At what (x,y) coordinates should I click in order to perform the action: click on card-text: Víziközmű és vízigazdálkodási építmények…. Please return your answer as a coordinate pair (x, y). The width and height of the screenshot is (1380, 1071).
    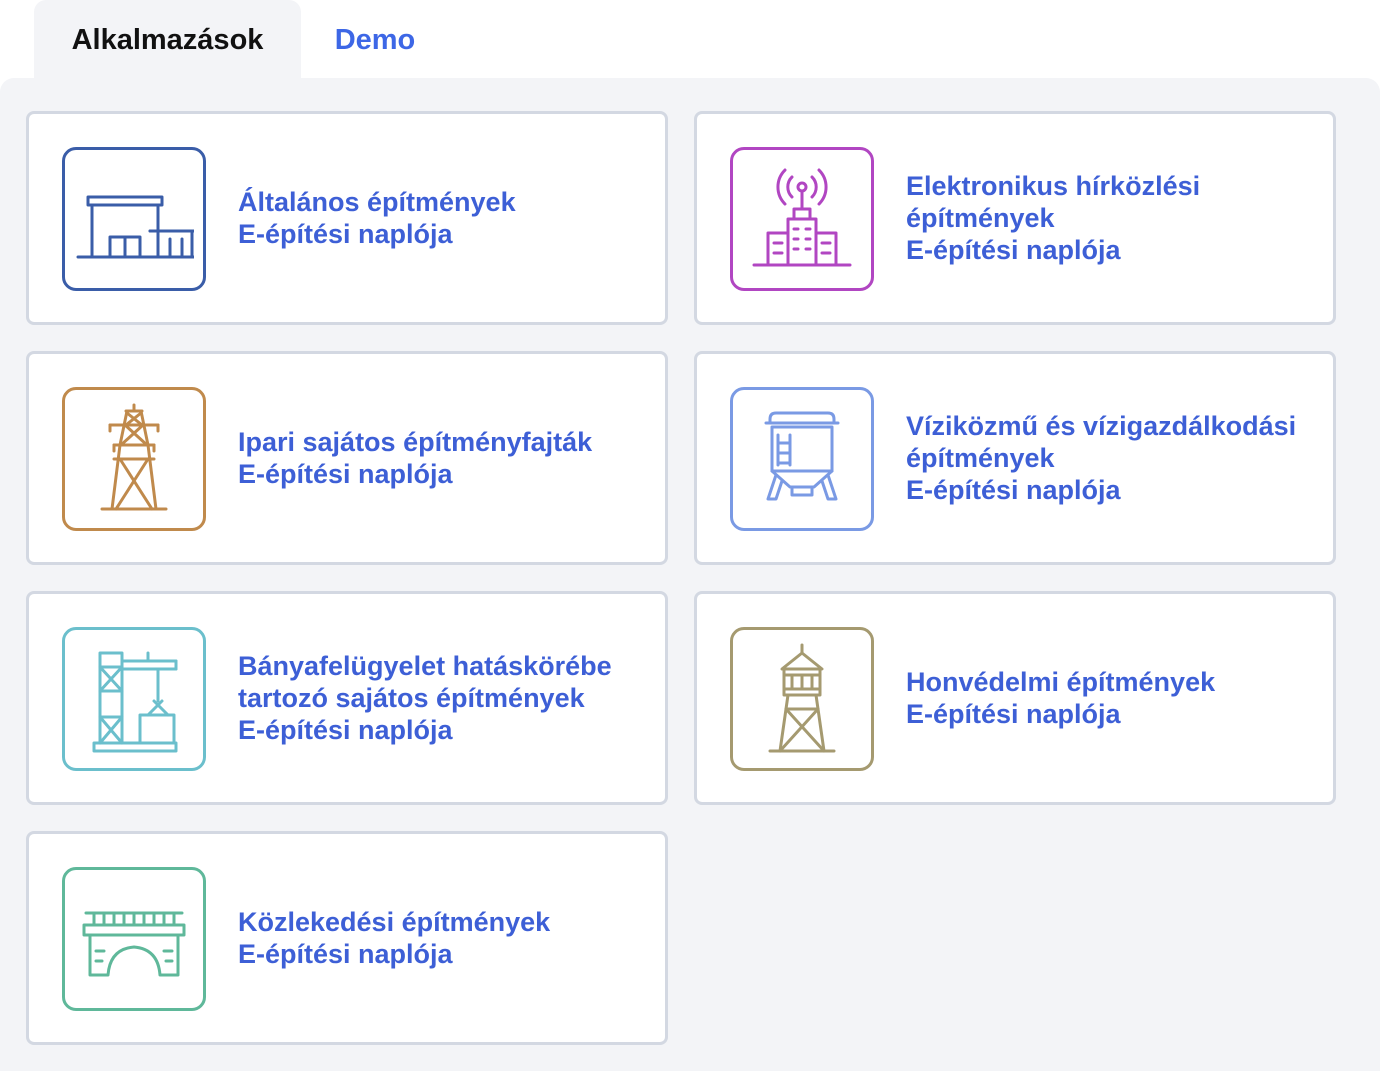
    Looking at the image, I should click on (1111, 458).